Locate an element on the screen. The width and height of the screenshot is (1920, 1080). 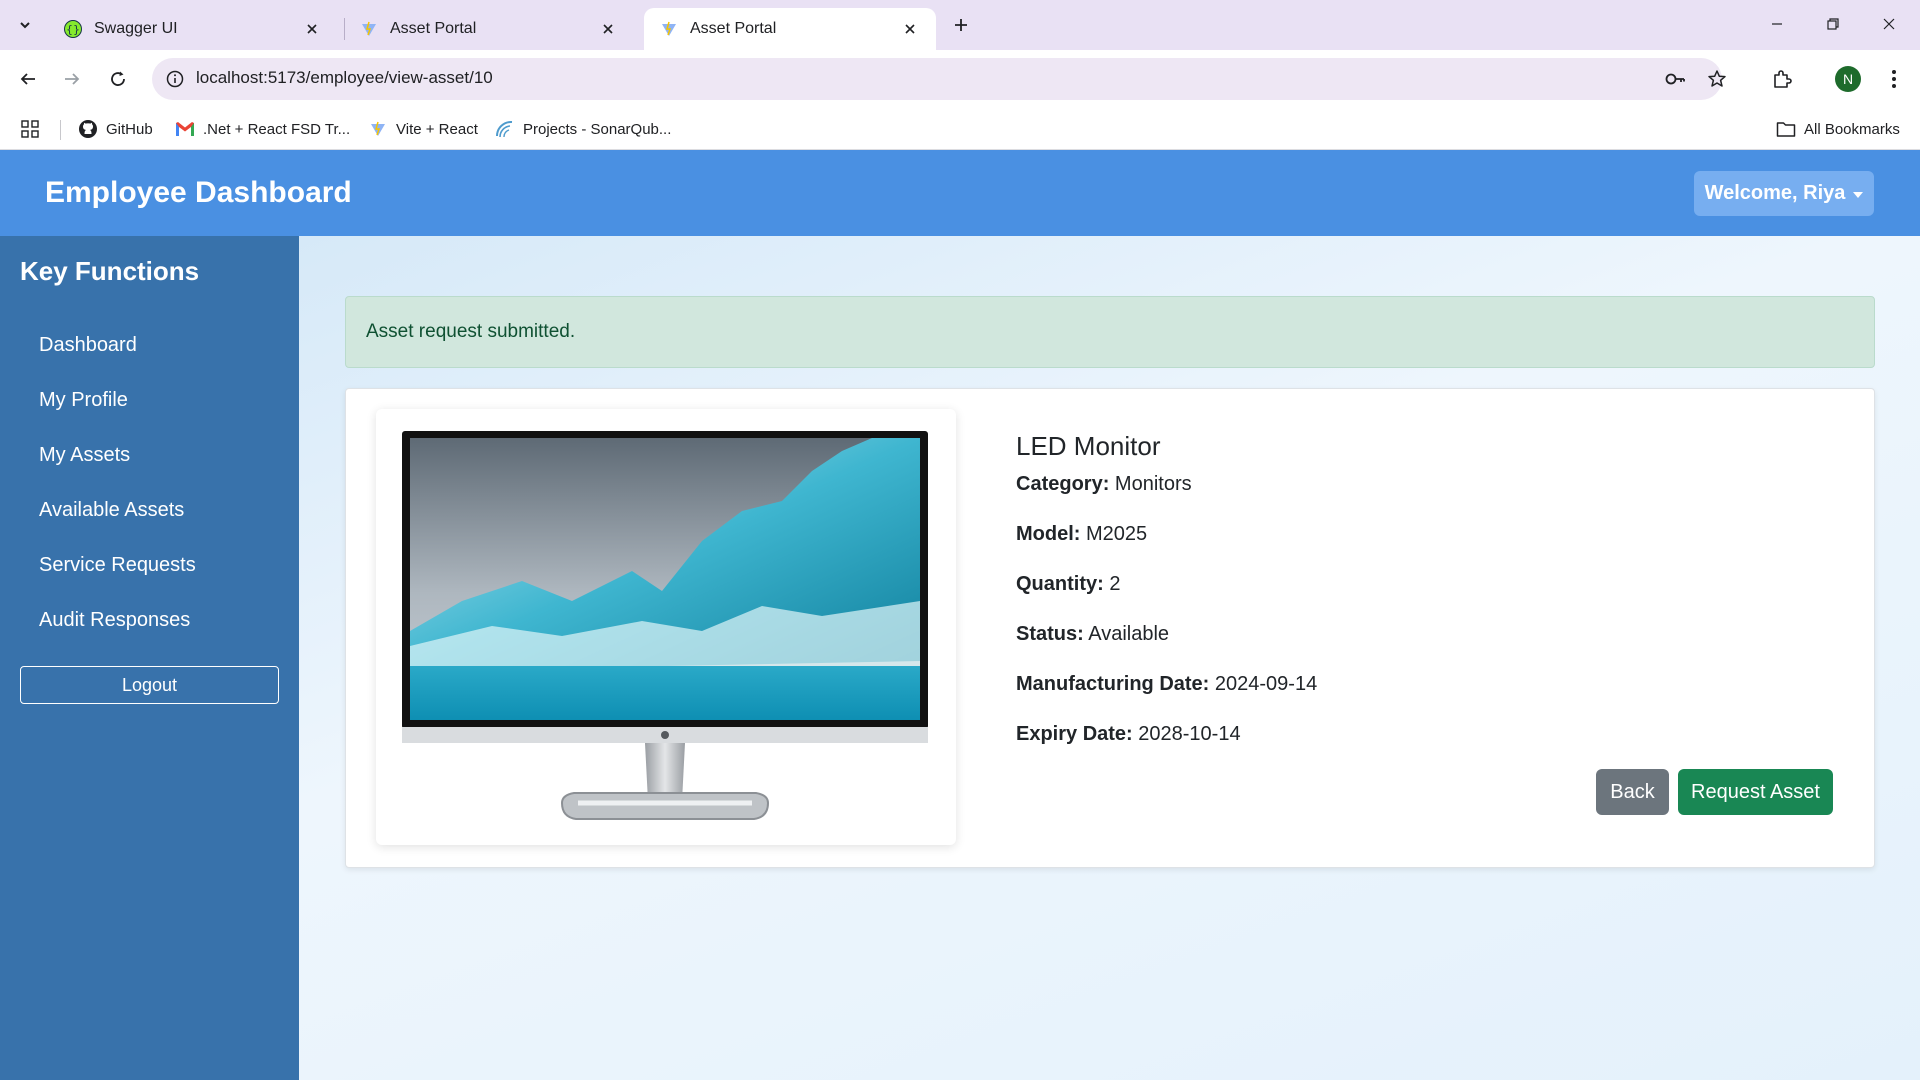
restore-icon is located at coordinates (1833, 24).